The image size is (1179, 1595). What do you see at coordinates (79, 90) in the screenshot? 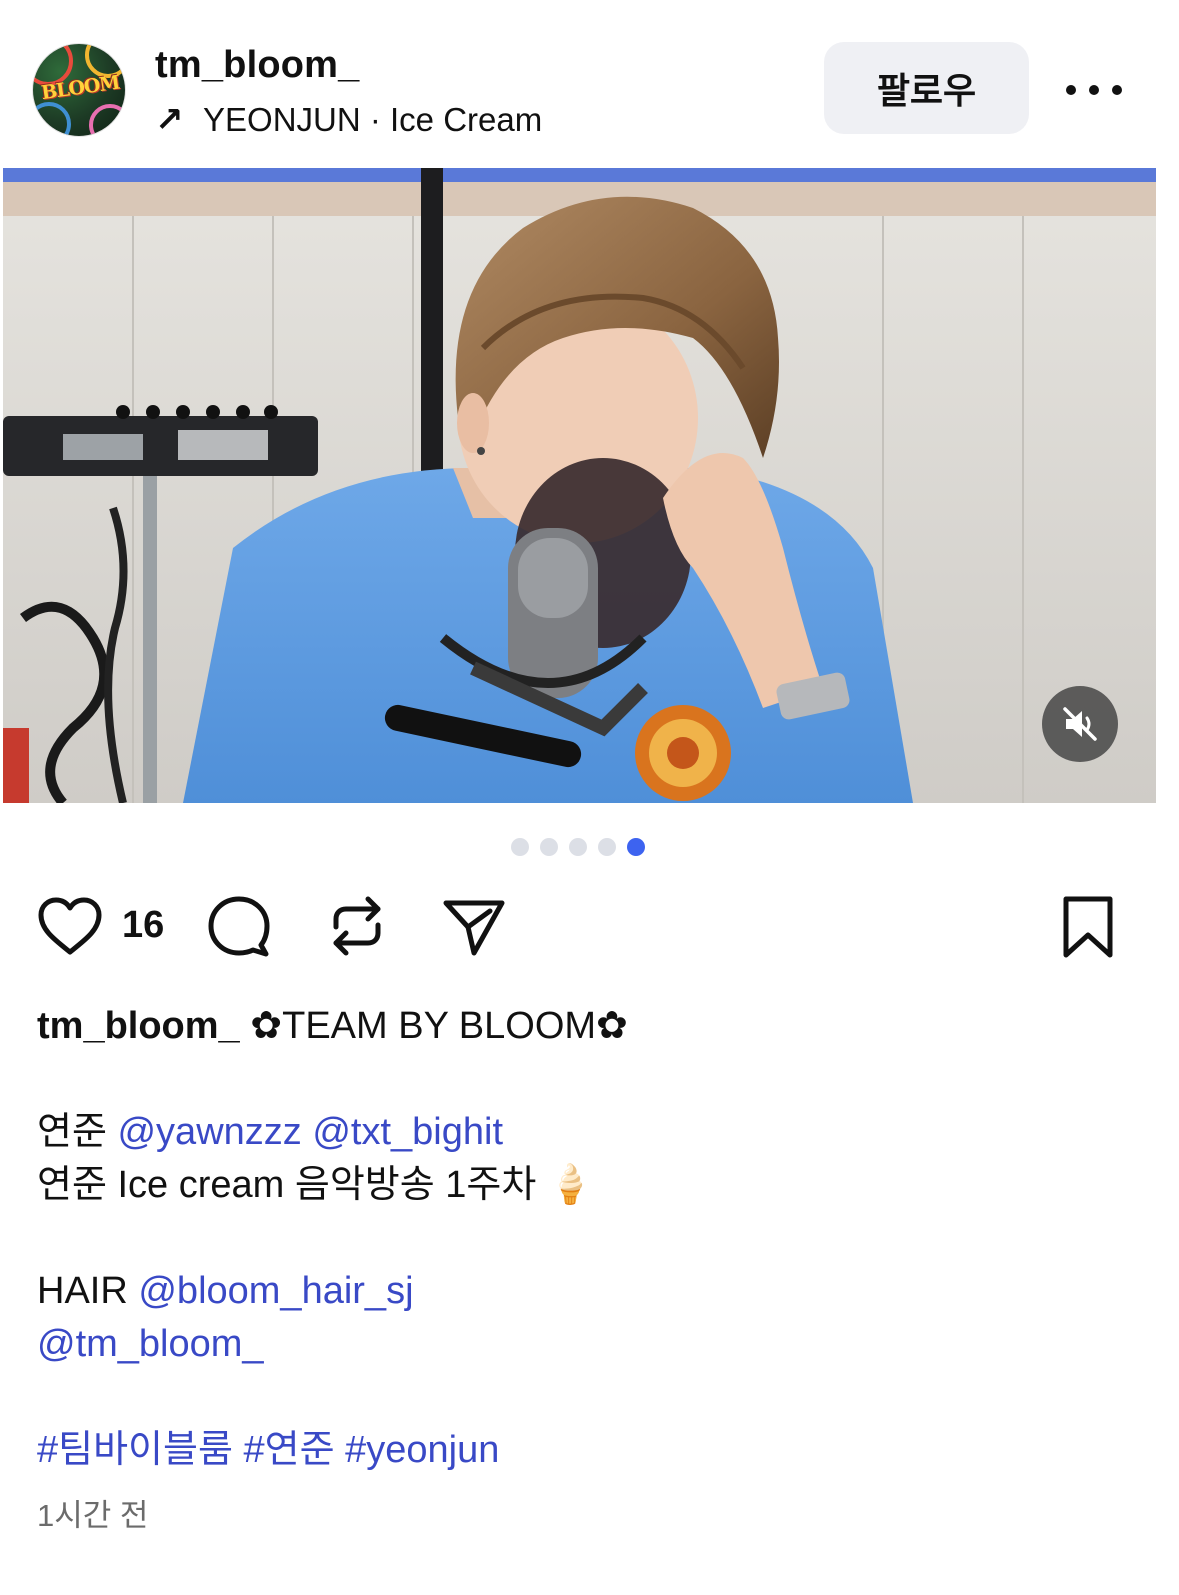
I see `avatar: BLOOM` at bounding box center [79, 90].